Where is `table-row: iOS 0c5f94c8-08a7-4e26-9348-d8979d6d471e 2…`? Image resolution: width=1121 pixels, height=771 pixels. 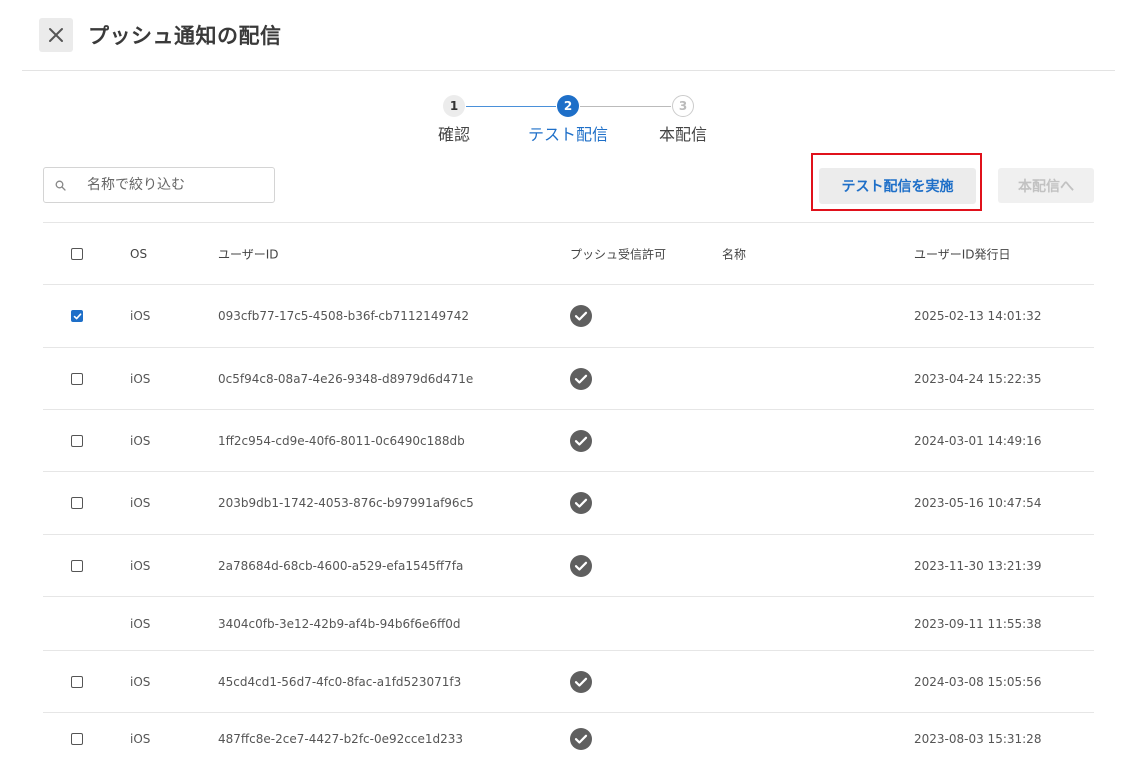 table-row: iOS 0c5f94c8-08a7-4e26-9348-d8979d6d471e 2… is located at coordinates (568, 378).